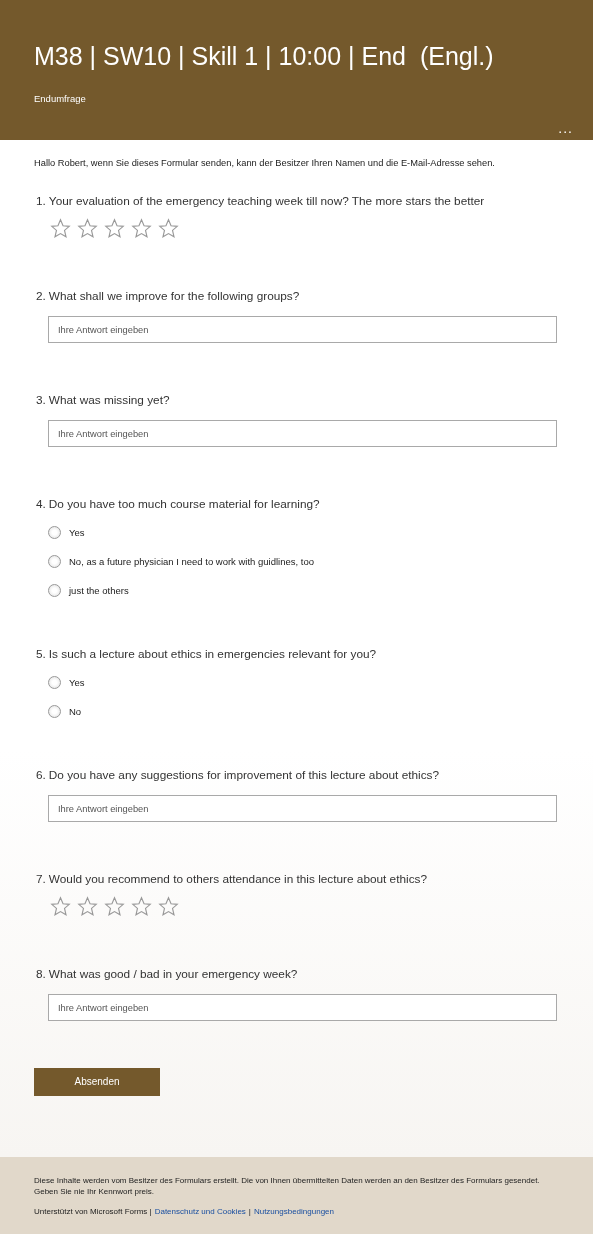  I want to click on question-text: Do you have too much course material for learning?, so click(184, 504).